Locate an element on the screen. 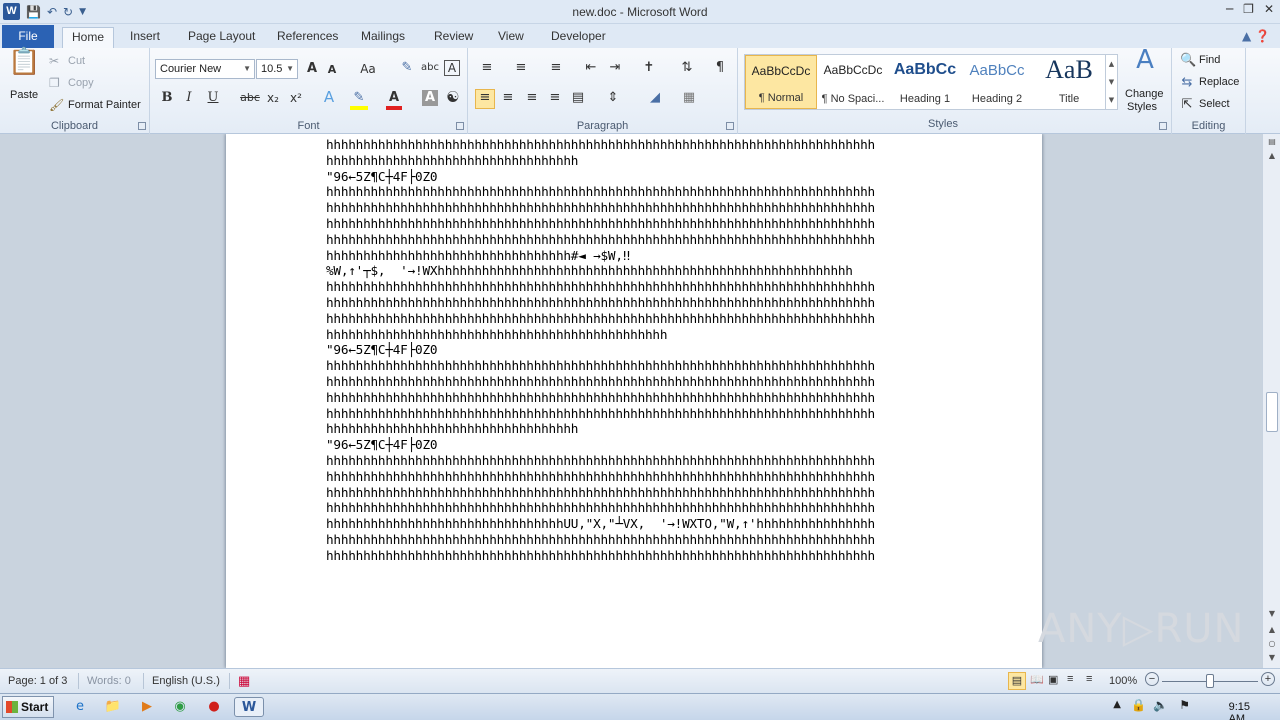  text-effects-icon: A is located at coordinates (329, 97).